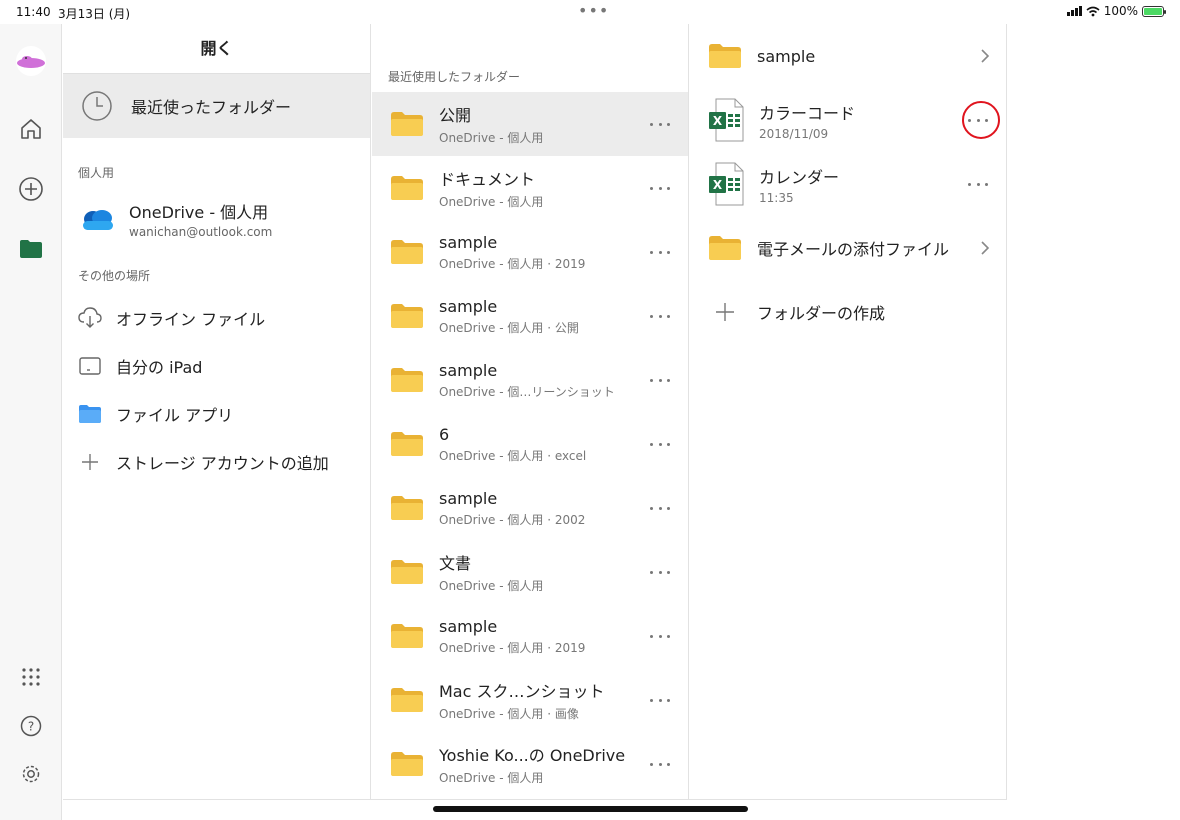 The image size is (1180, 820). I want to click on offline-files-item: オフライン ファイル, so click(216, 318).